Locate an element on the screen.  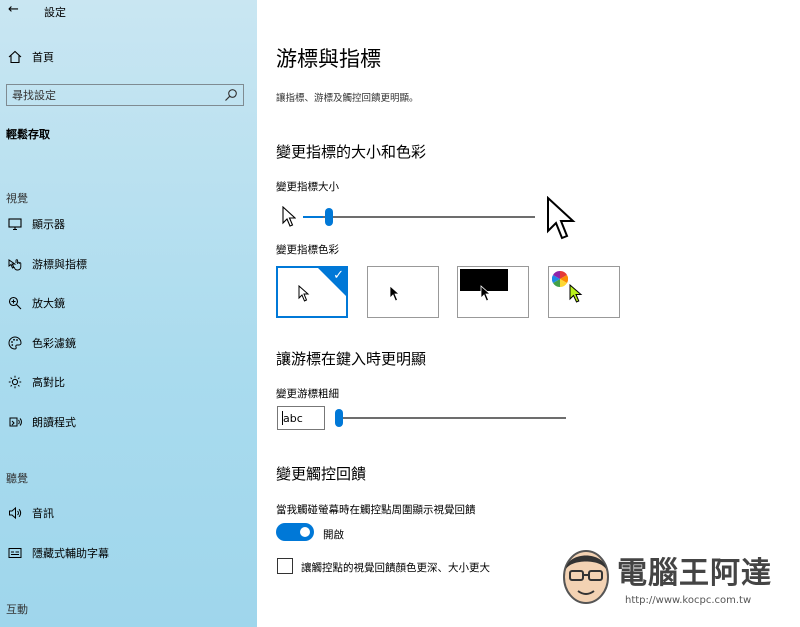
back-arrow-icon: ← is located at coordinates (13, 9).